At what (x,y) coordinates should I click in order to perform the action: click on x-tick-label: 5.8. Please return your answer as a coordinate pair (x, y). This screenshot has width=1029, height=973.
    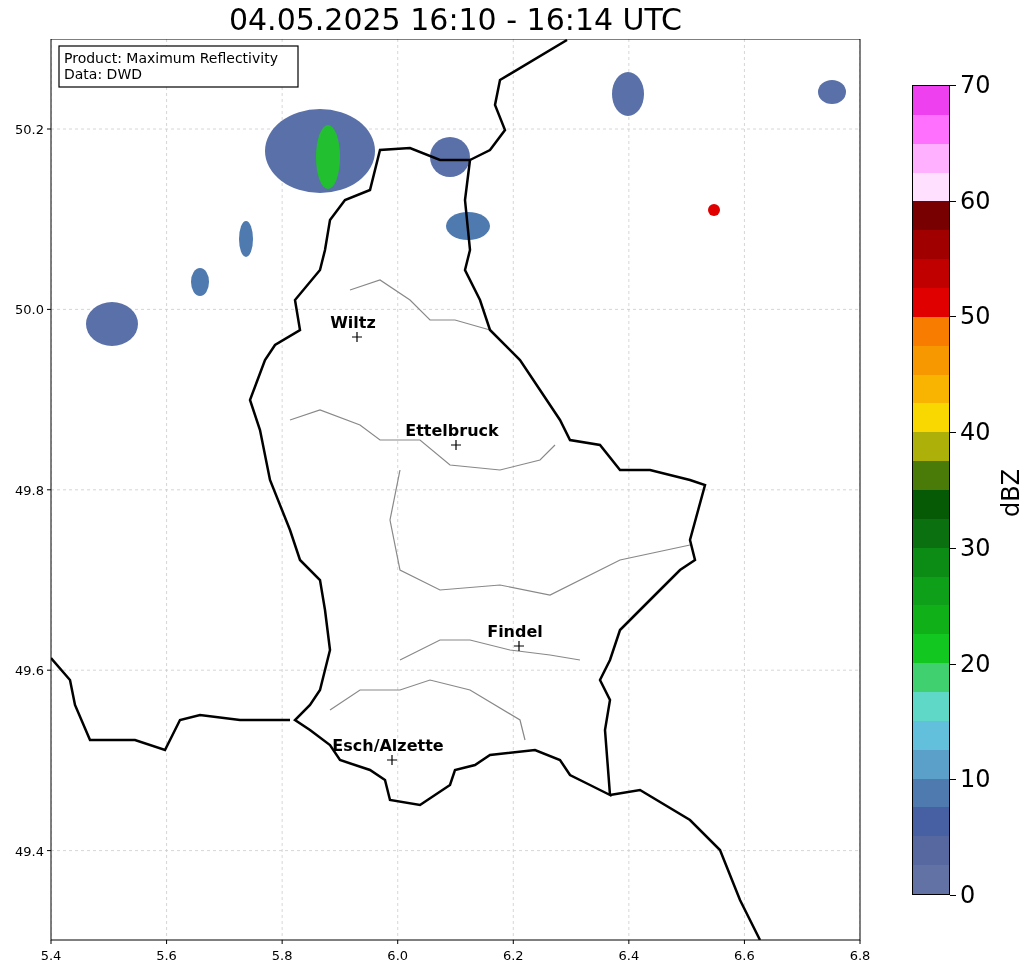
    Looking at the image, I should click on (282, 955).